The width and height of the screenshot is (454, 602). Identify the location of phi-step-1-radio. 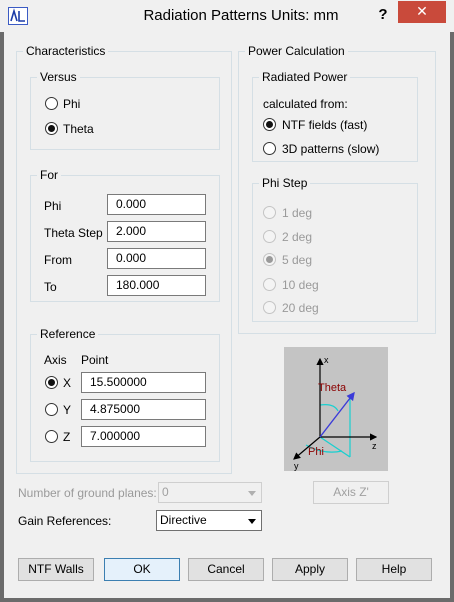
(269, 212).